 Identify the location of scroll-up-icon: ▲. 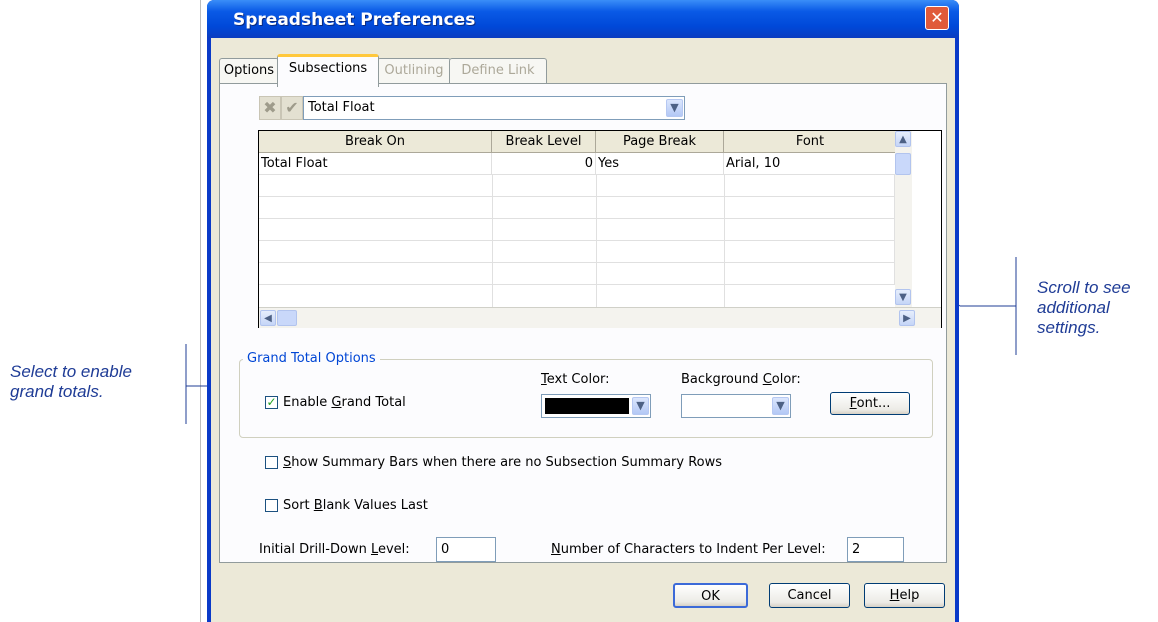
(903, 139).